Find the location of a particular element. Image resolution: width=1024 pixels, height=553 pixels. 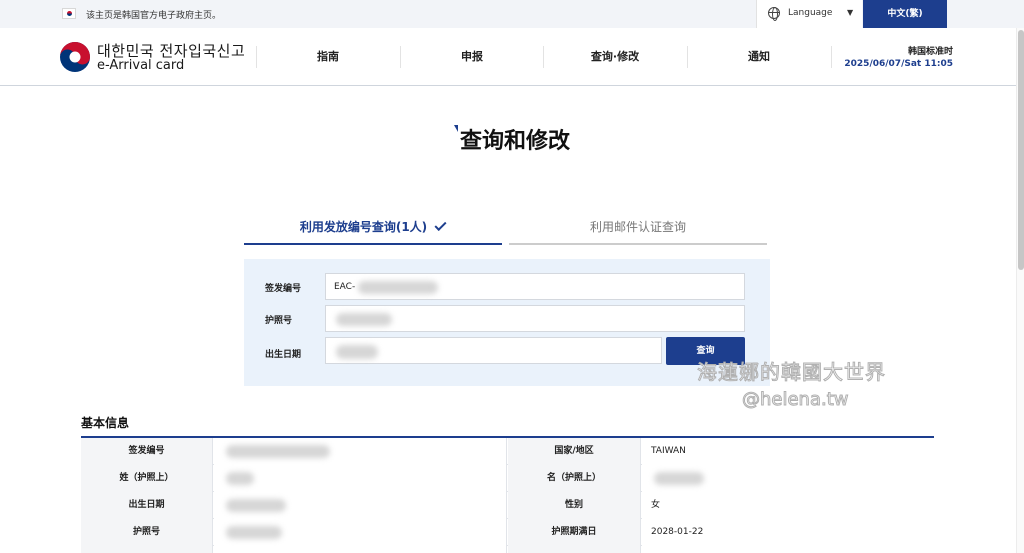

taegeuk-logo-icon is located at coordinates (75, 57).